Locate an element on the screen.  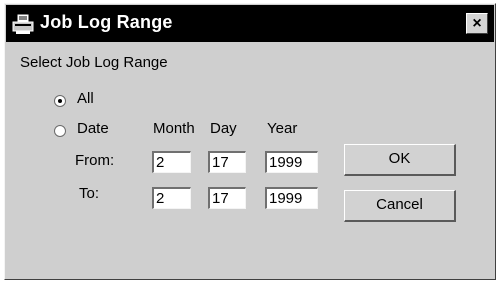
ok-button: OK is located at coordinates (400, 160).